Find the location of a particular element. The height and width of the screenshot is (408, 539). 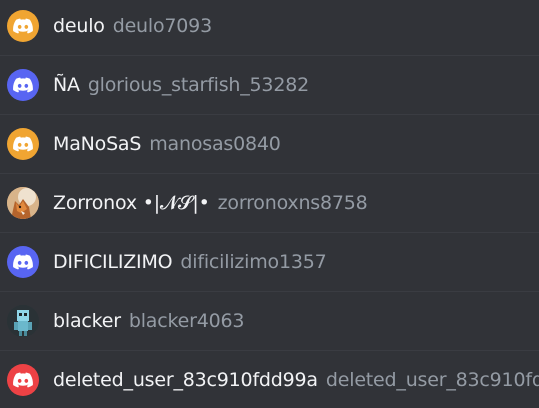

member-row-na: ÑA glorious_starfish_53282 is located at coordinates (269, 85).